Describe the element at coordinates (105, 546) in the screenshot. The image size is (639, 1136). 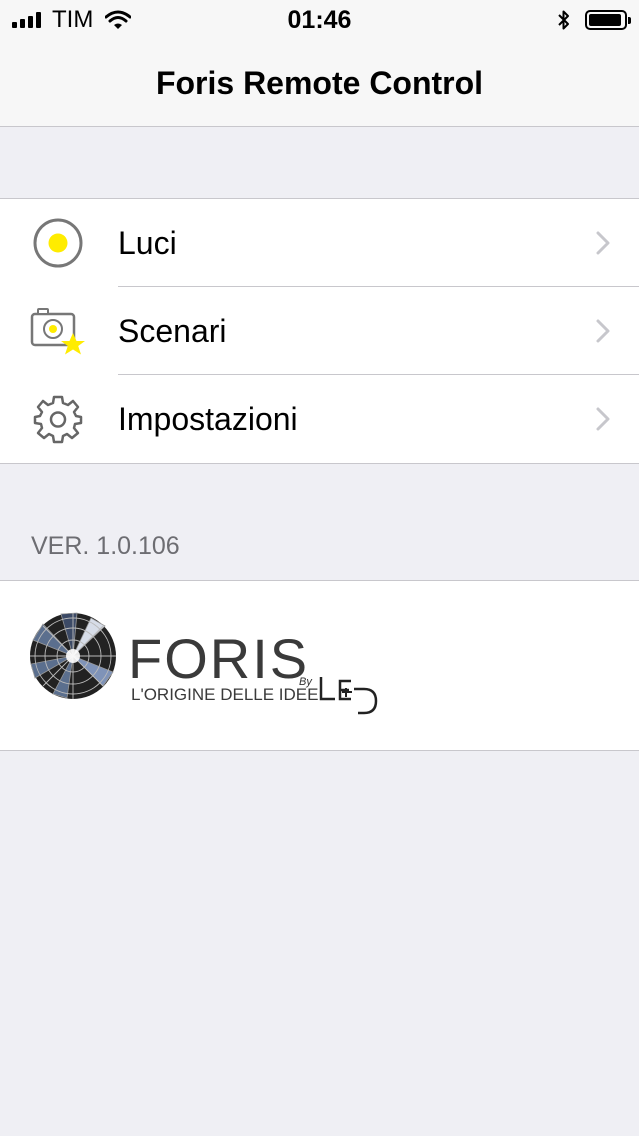
I see `version-label: VER. 1.0.106` at that location.